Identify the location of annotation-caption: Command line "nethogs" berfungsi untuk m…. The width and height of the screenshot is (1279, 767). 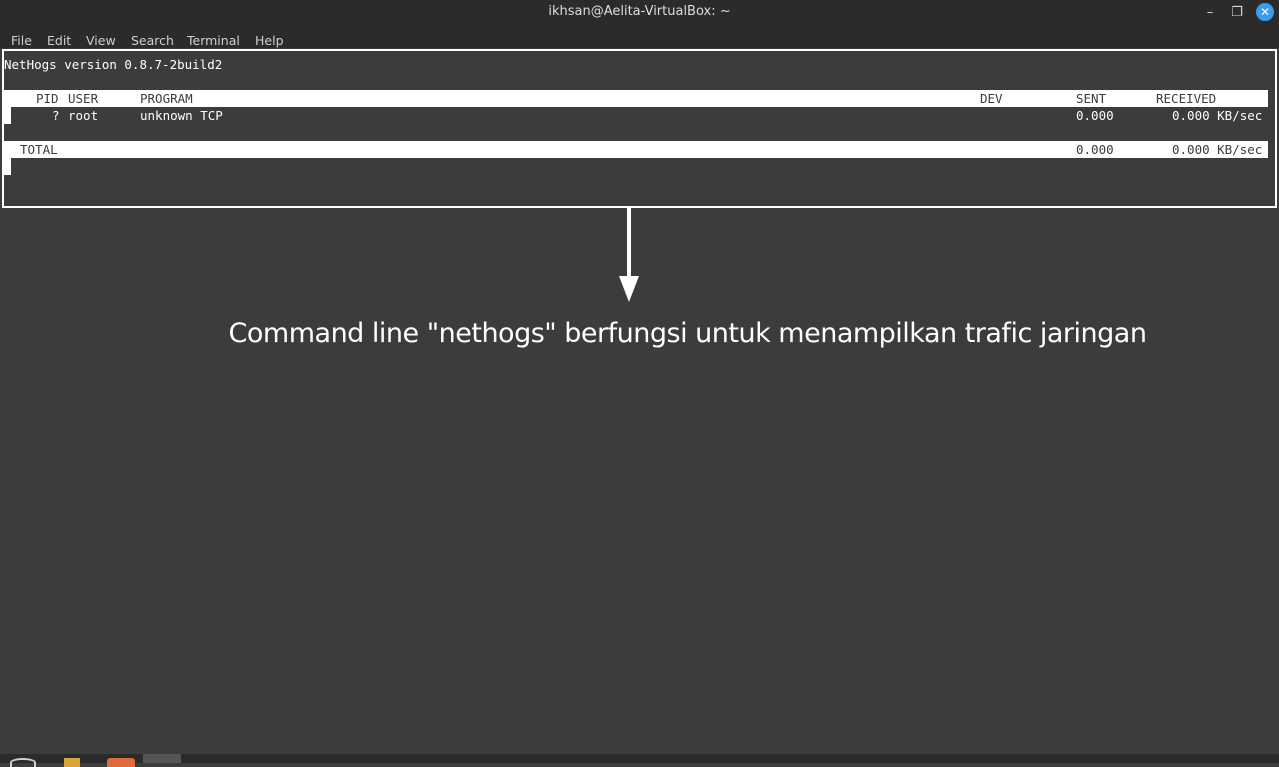
(687, 333).